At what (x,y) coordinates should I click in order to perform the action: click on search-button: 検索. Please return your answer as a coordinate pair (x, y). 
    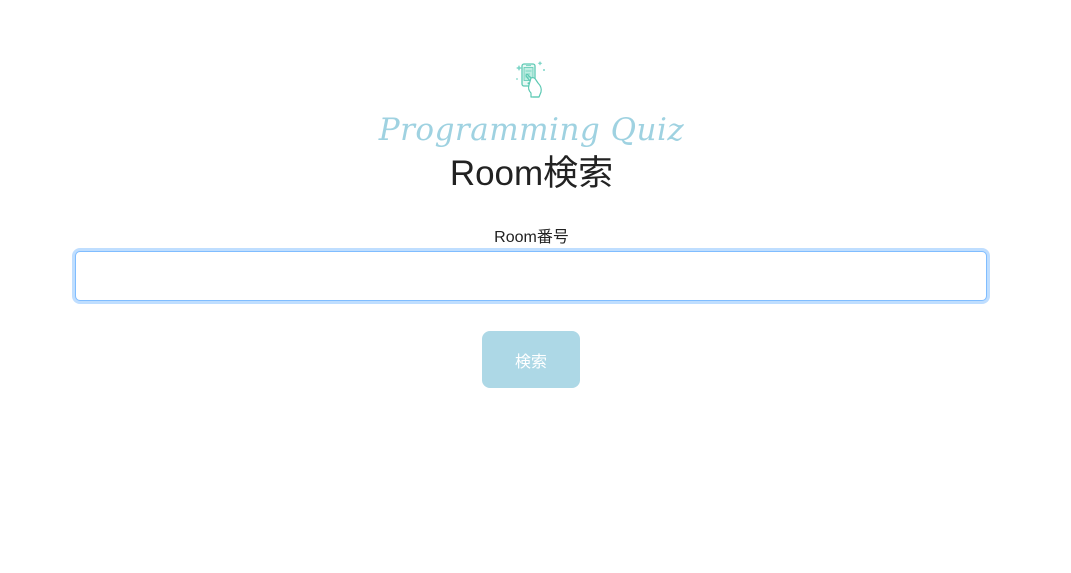
    Looking at the image, I should click on (531, 359).